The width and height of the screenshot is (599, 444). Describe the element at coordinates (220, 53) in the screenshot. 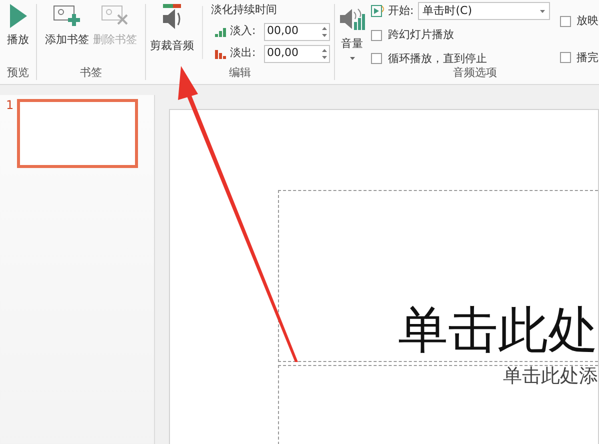

I see `fade-out-icon` at that location.